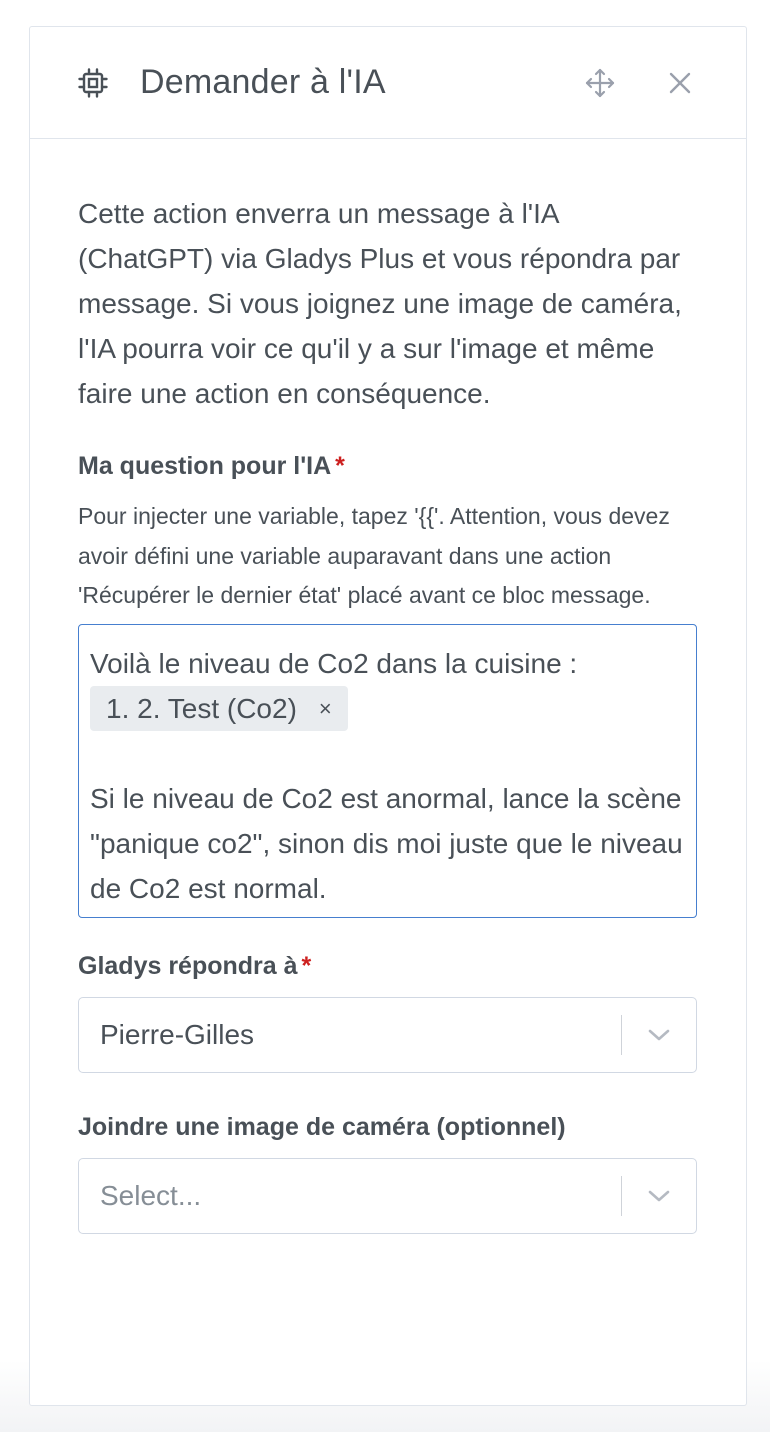 The width and height of the screenshot is (770, 1432). I want to click on header-actions, so click(640, 83).